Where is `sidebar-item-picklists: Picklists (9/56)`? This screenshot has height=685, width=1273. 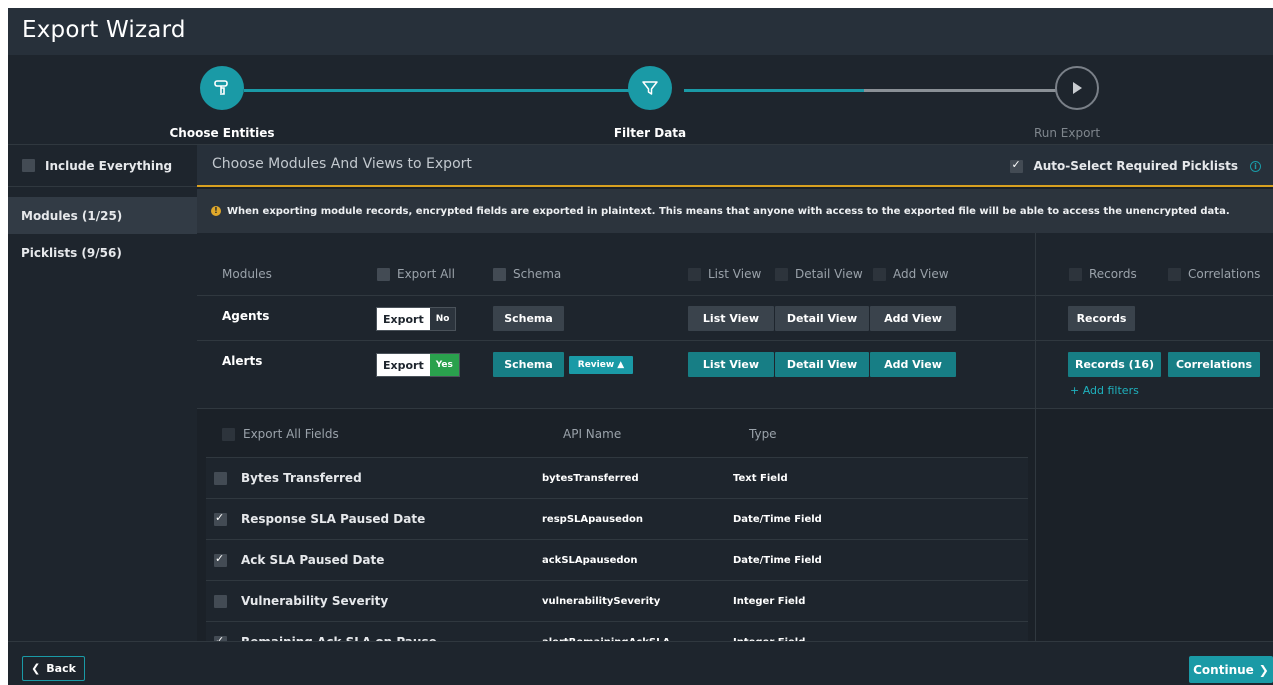 sidebar-item-picklists: Picklists (9/56) is located at coordinates (102, 252).